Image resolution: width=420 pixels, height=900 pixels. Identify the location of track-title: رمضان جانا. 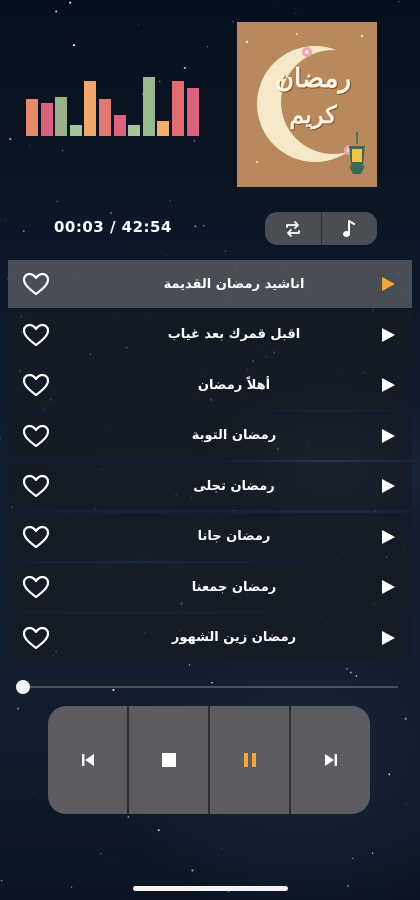
(234, 536).